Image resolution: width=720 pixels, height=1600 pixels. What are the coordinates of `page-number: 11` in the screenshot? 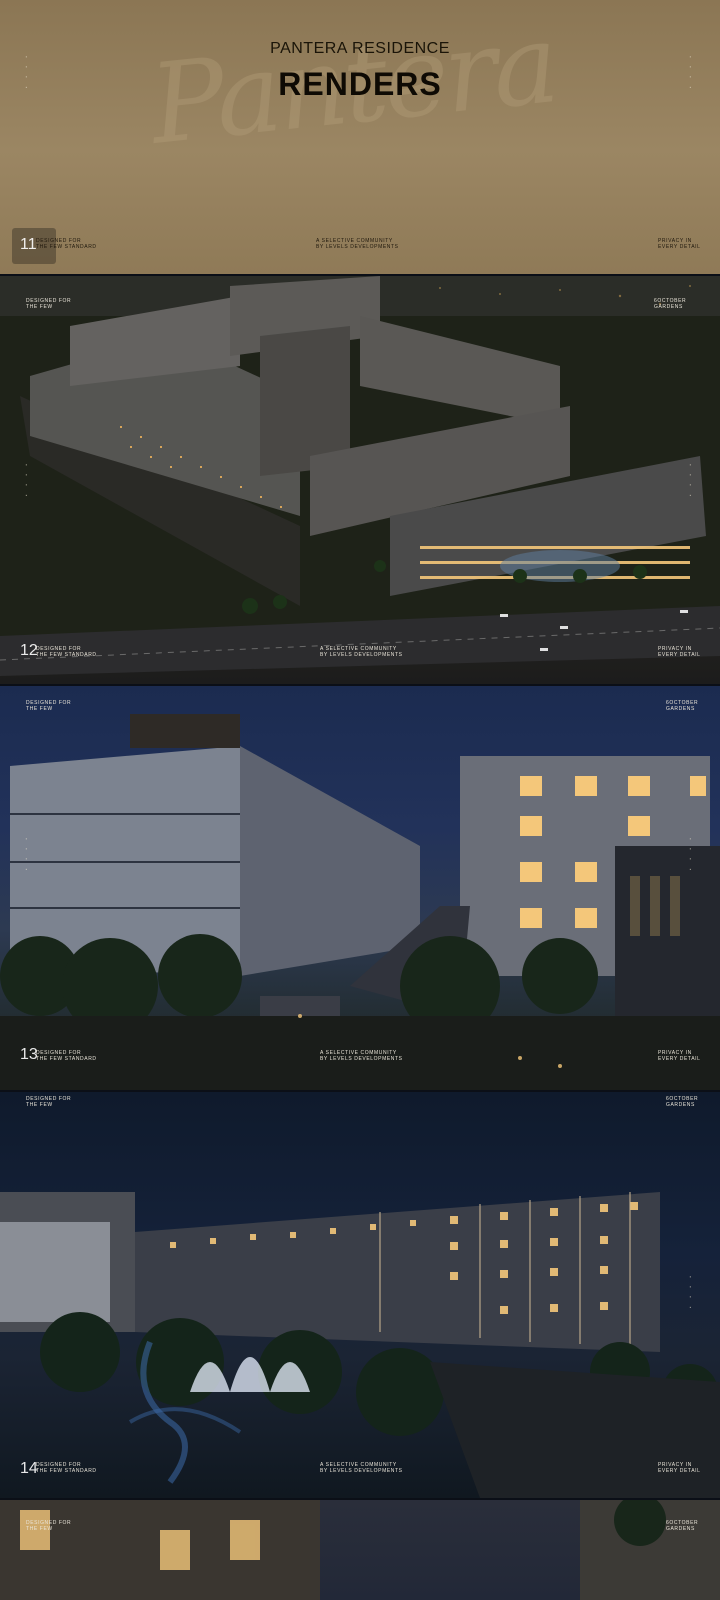 It's located at (28, 244).